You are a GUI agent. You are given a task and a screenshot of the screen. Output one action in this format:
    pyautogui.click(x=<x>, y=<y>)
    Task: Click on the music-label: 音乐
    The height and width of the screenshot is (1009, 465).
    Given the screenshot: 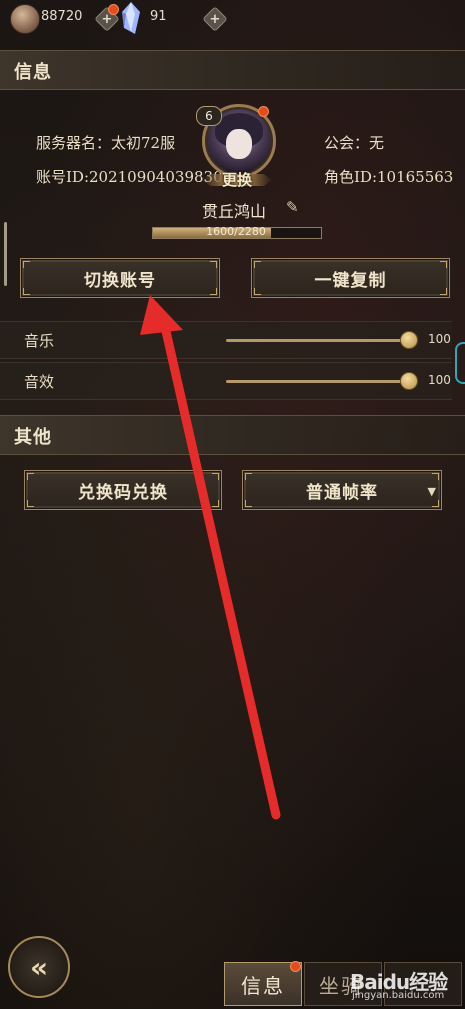 What is the action you would take?
    pyautogui.click(x=39, y=341)
    